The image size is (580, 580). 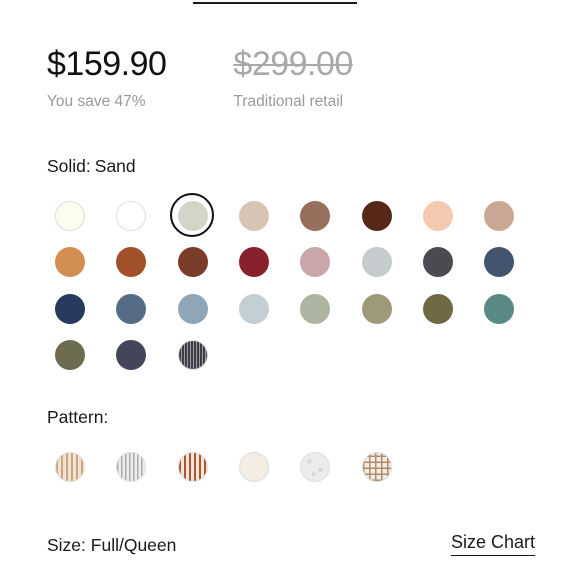 I want to click on solid-selected-value: Sand, so click(x=115, y=166).